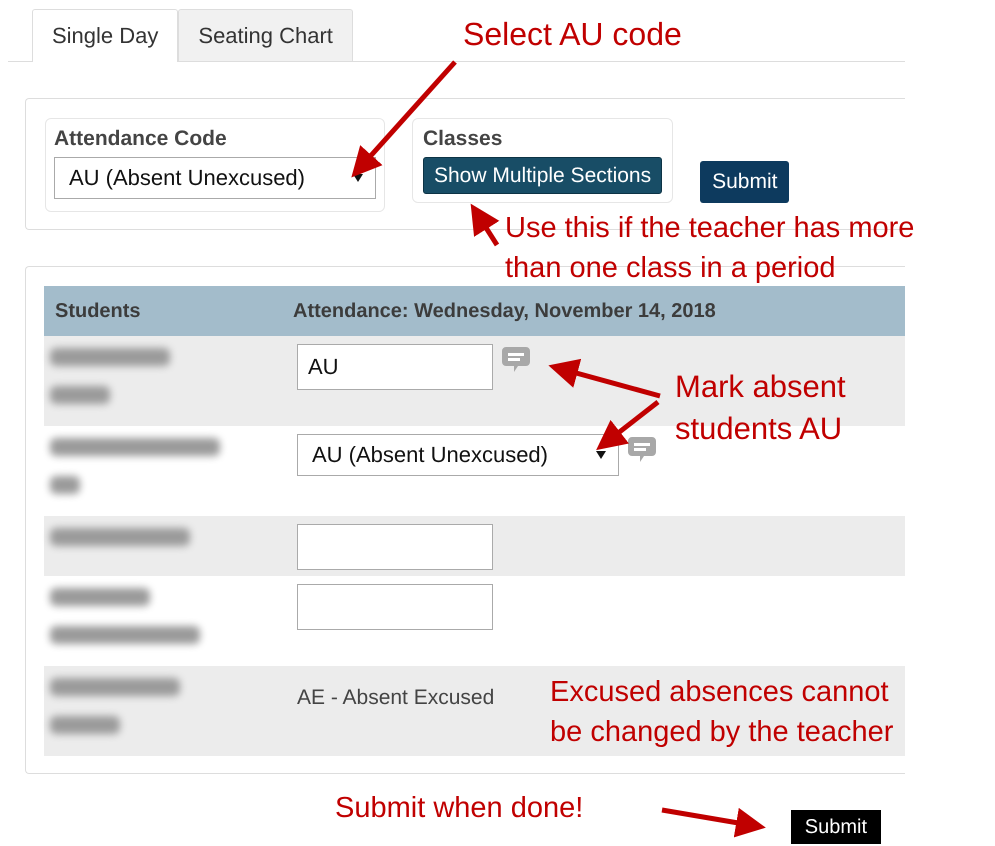 This screenshot has height=846, width=995. What do you see at coordinates (458, 455) in the screenshot?
I see `attendance-select: AU (Absent Unexcused)` at bounding box center [458, 455].